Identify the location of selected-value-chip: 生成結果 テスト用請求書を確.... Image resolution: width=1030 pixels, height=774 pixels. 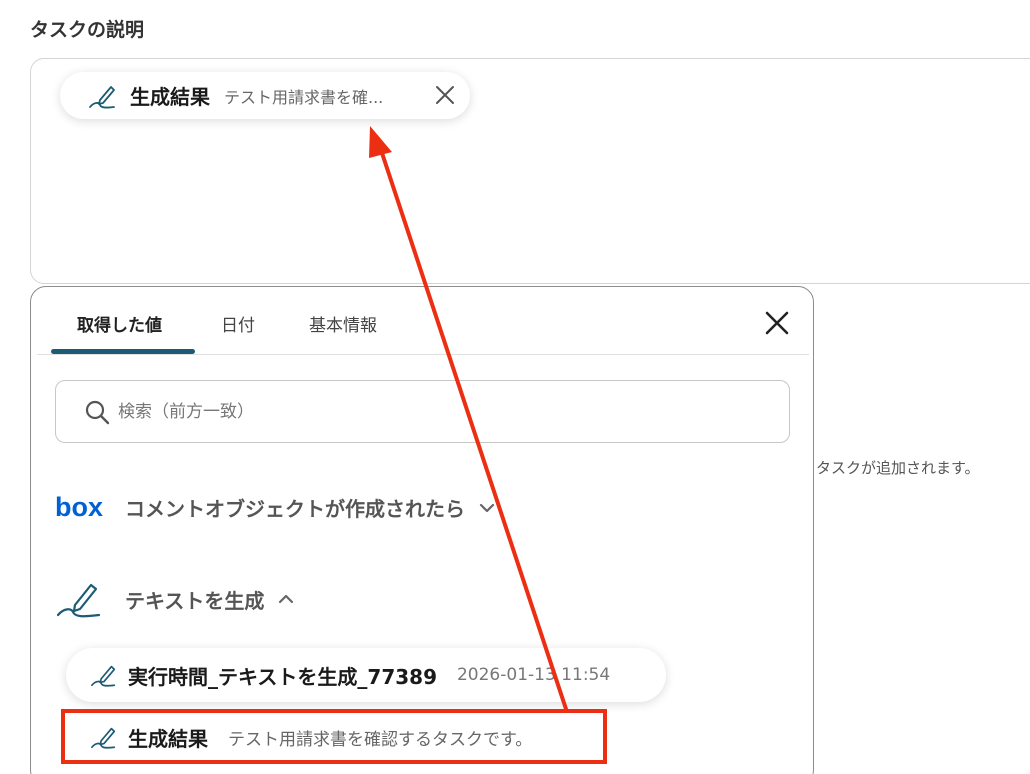
(265, 95).